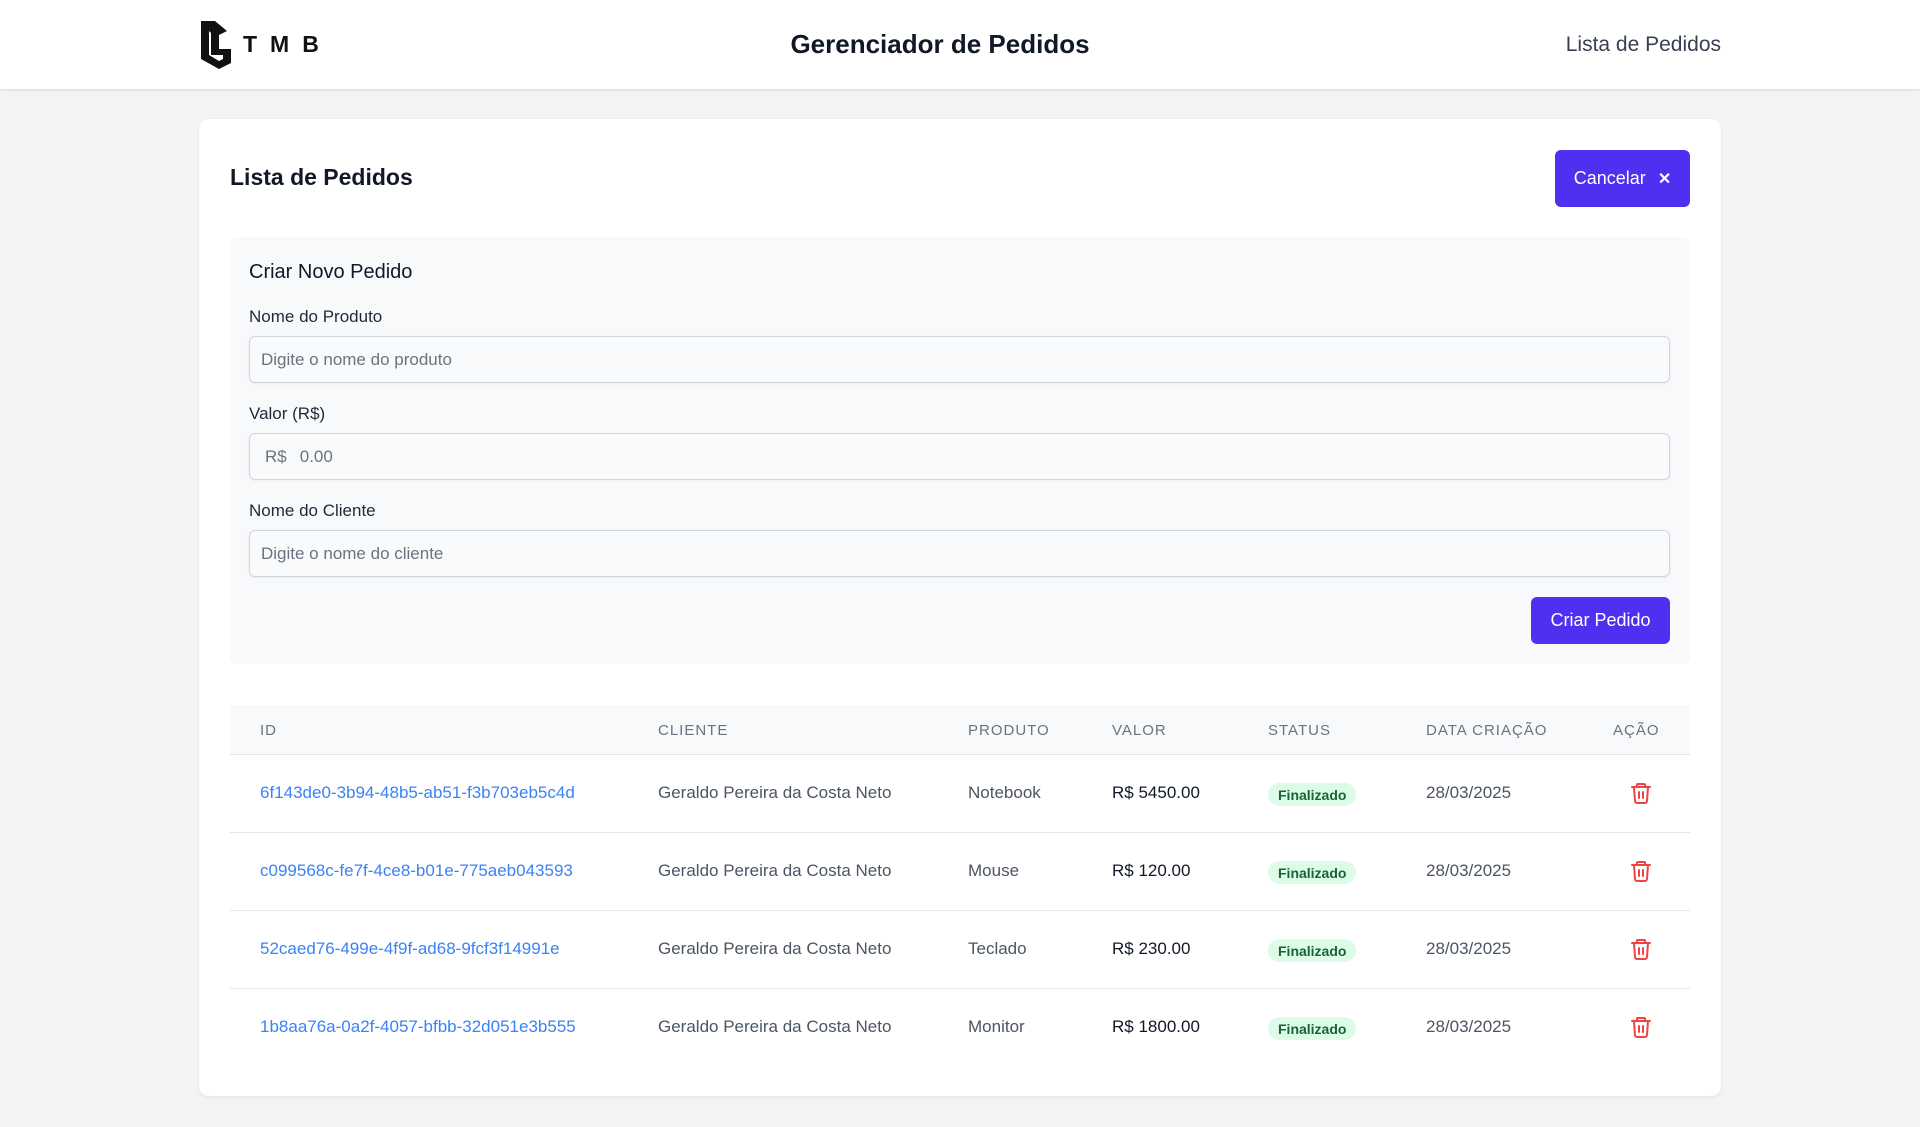 Image resolution: width=1920 pixels, height=1127 pixels. What do you see at coordinates (312, 510) in the screenshot?
I see `client-name-label: Nome do Cliente` at bounding box center [312, 510].